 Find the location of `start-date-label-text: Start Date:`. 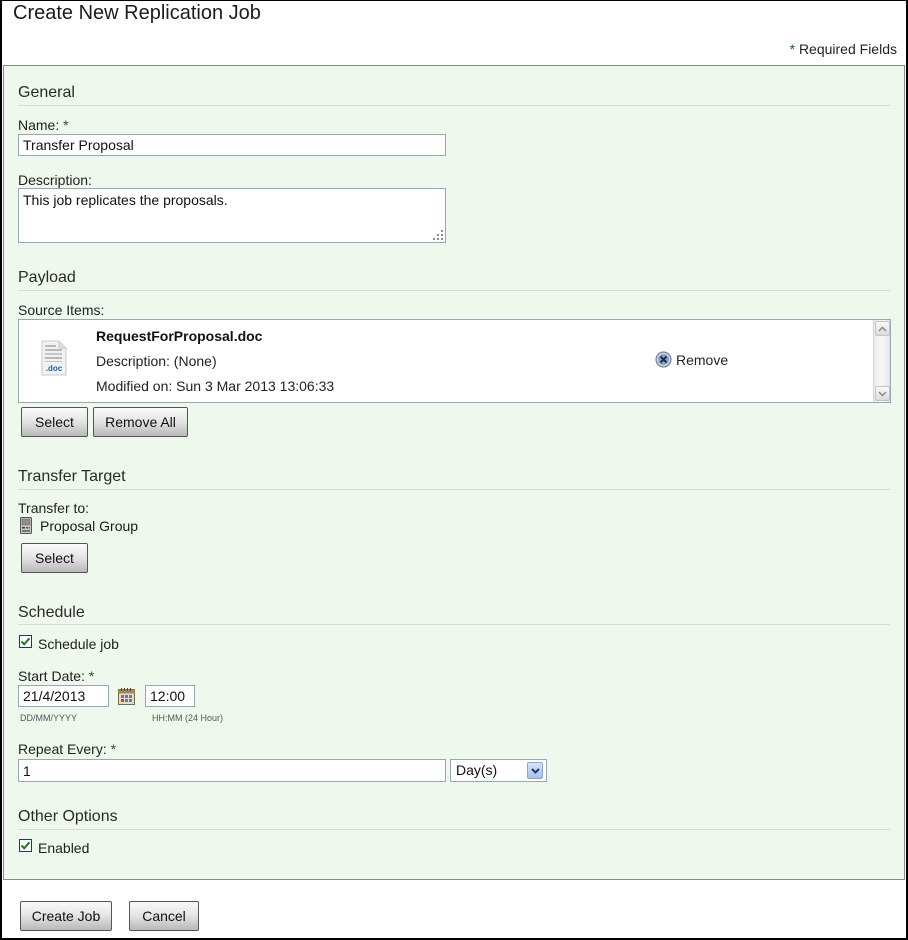

start-date-label-text: Start Date: is located at coordinates (51, 676).